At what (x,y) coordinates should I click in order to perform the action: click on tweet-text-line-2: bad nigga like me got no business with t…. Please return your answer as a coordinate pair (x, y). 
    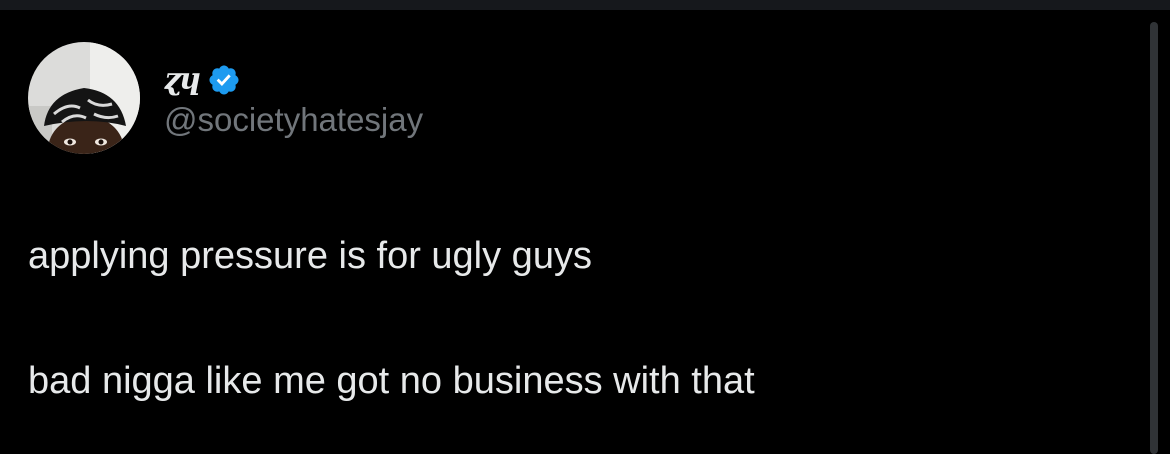
    Looking at the image, I should click on (391, 381).